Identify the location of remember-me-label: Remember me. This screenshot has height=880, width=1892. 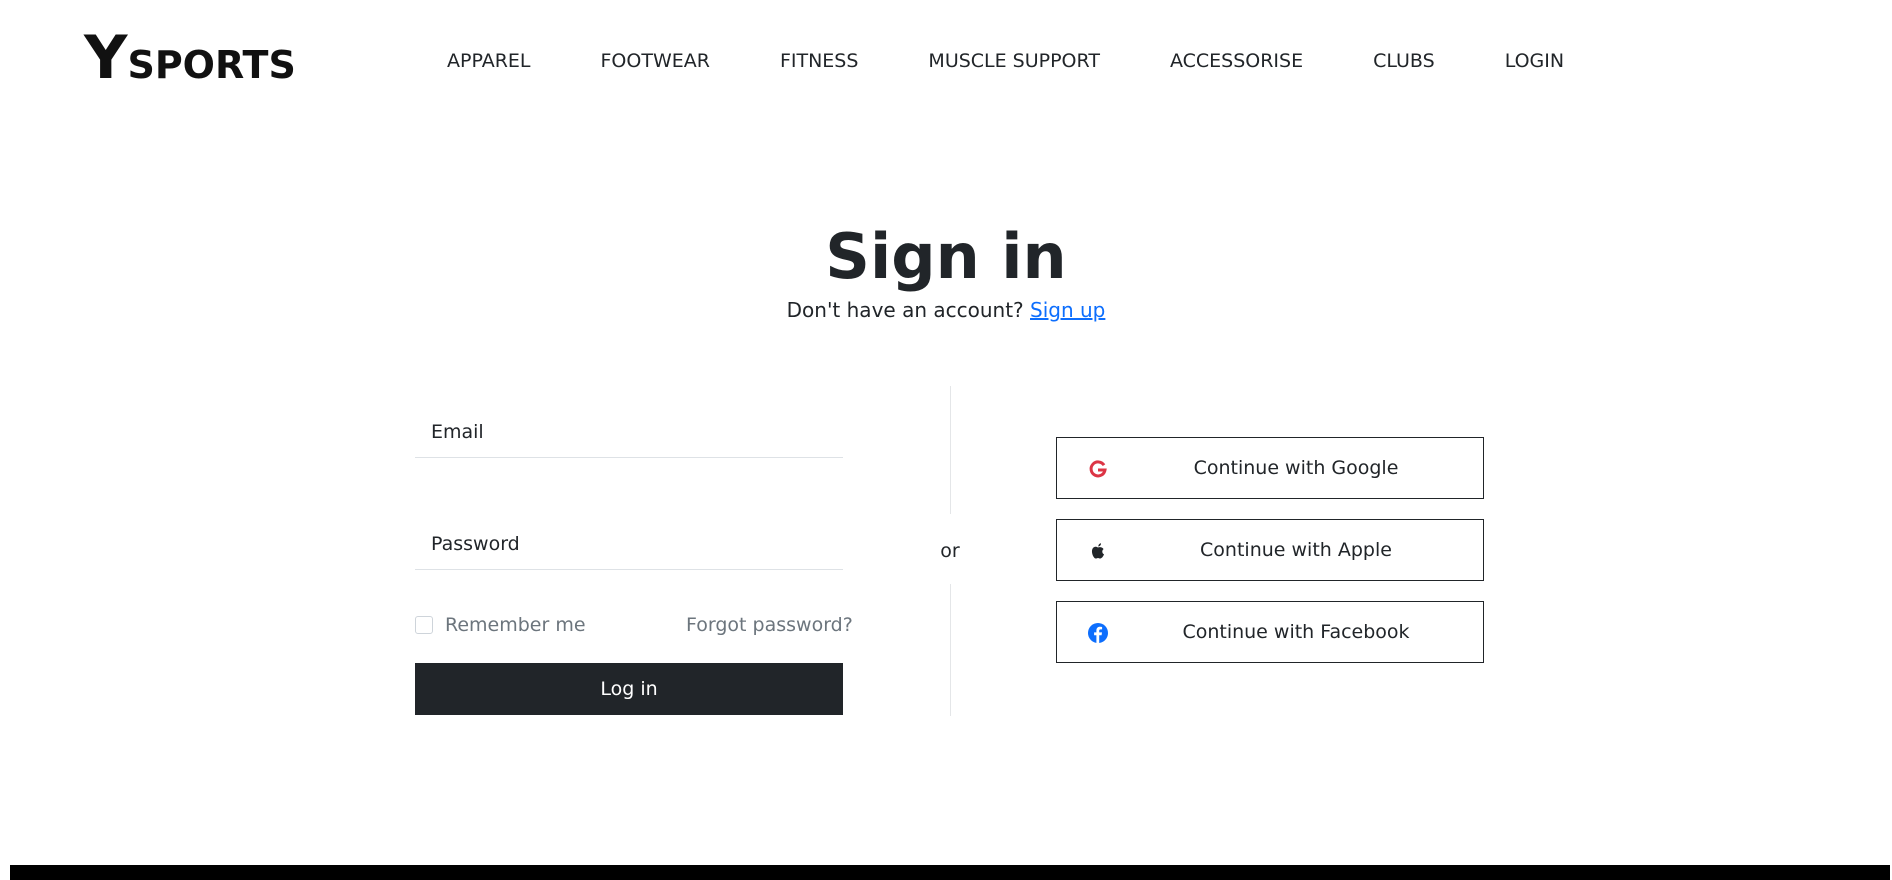
(515, 625).